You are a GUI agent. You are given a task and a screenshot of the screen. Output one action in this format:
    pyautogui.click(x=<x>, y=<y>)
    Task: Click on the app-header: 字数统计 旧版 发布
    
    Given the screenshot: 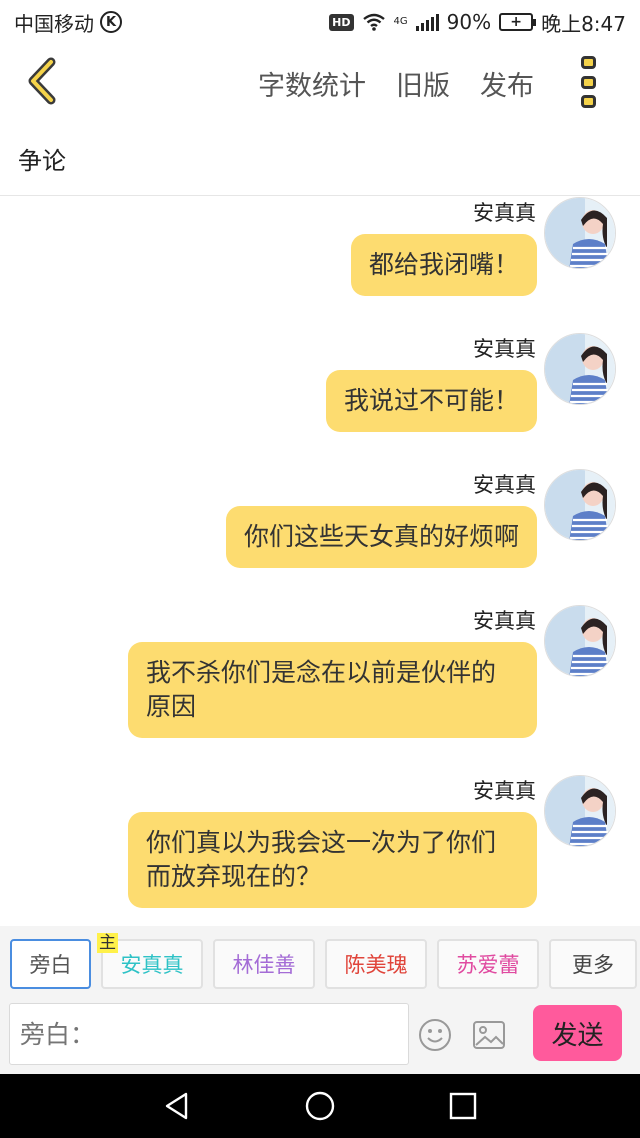 What is the action you would take?
    pyautogui.click(x=320, y=83)
    